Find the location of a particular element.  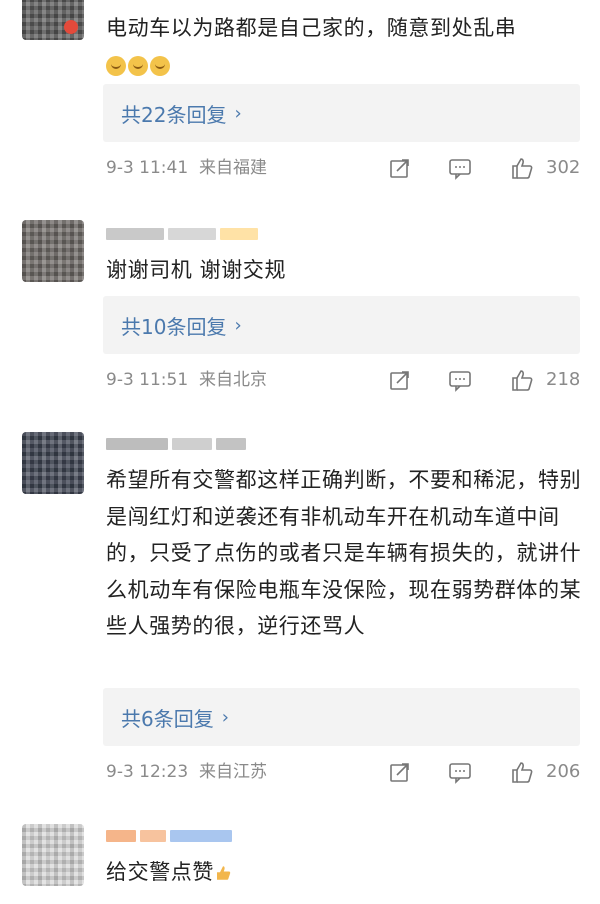

comment-meta: 9-3 11:41 来自福建 302 is located at coordinates (346, 168).